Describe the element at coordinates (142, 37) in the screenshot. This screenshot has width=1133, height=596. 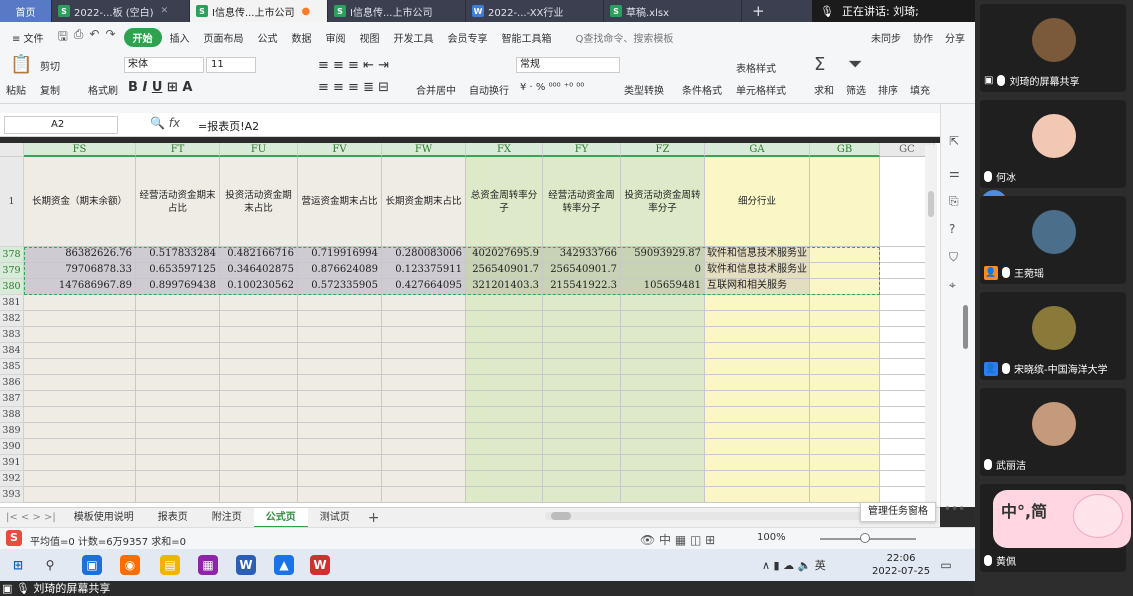
I see `tab-start: 开始` at that location.